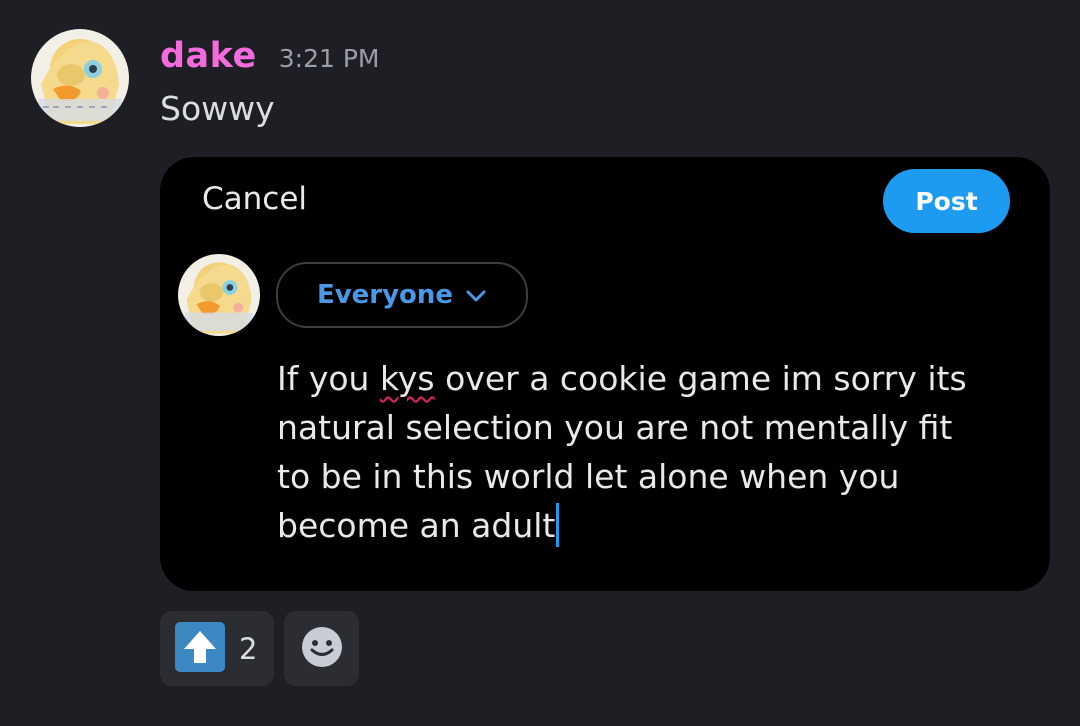  What do you see at coordinates (269, 56) in the screenshot?
I see `message-header: dake 3:21 PM` at bounding box center [269, 56].